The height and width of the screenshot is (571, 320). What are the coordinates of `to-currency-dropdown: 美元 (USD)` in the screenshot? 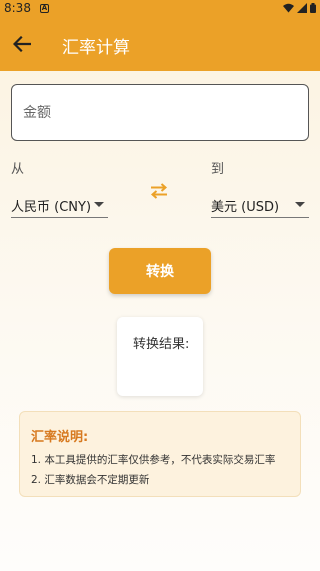 It's located at (260, 205).